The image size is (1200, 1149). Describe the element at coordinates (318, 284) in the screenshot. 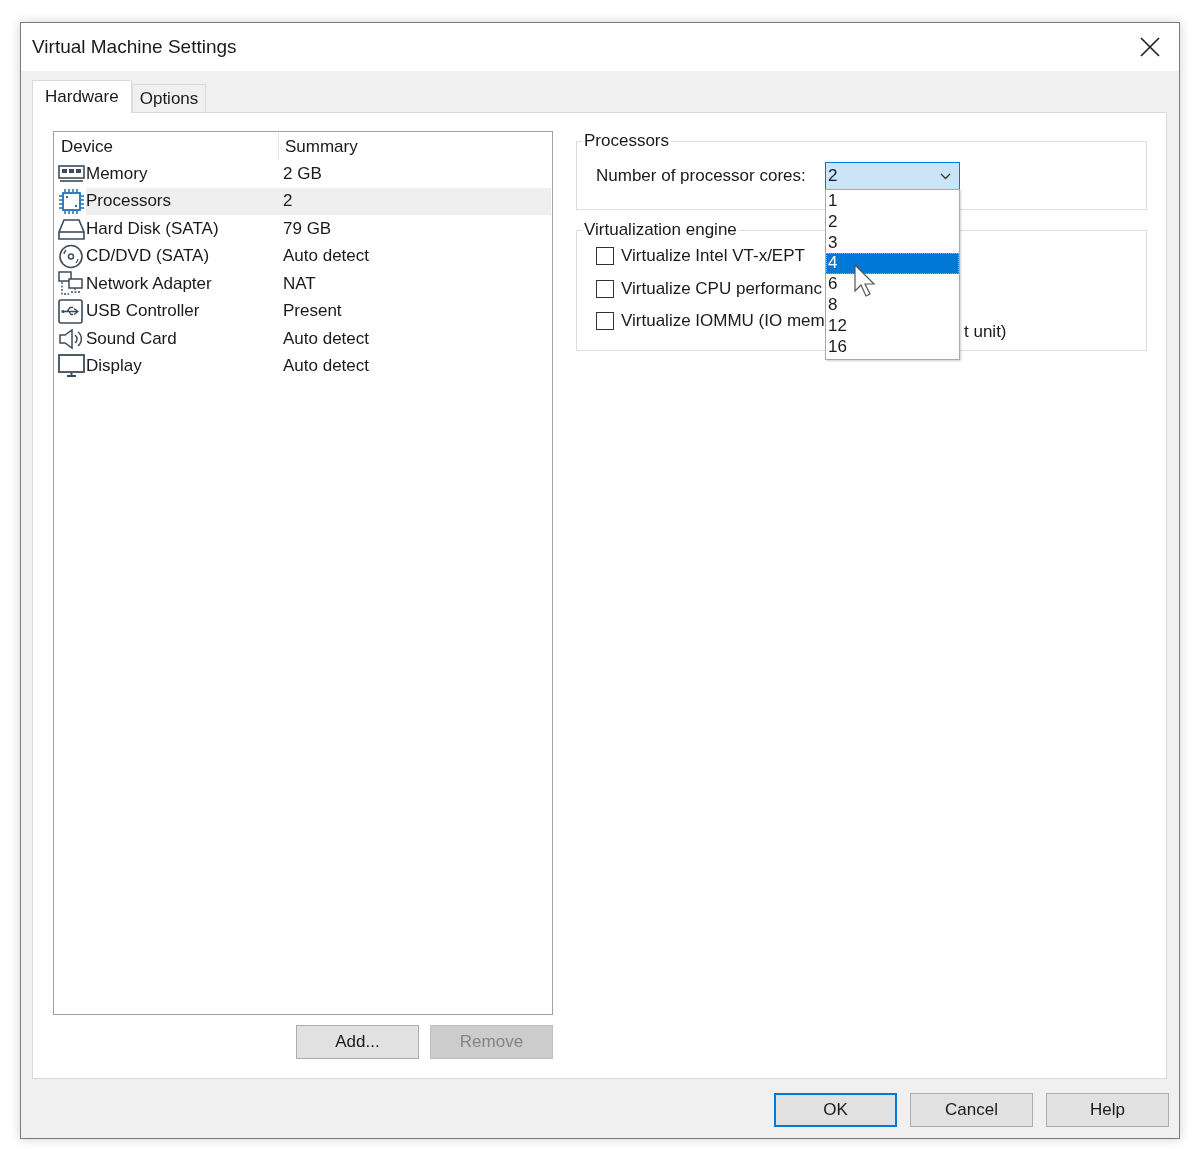

I see `table-row: Network Adapter NAT` at that location.